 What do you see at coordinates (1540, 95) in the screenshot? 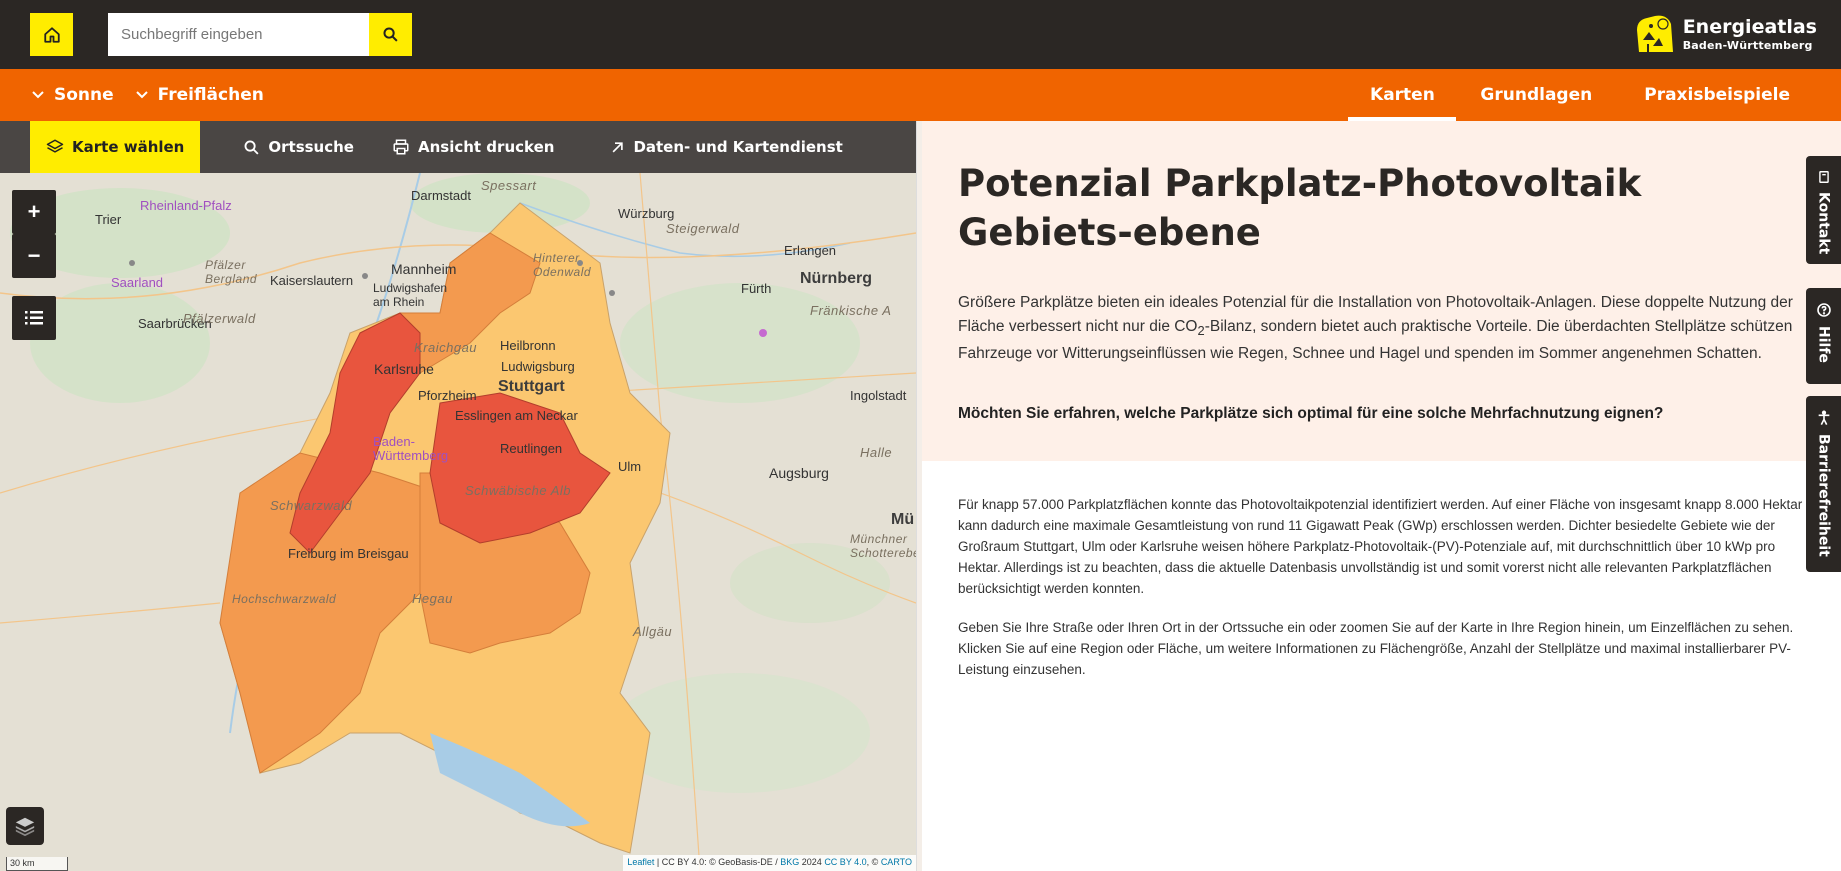
I see `nav-link-grundlagen: Grundlagen` at bounding box center [1540, 95].